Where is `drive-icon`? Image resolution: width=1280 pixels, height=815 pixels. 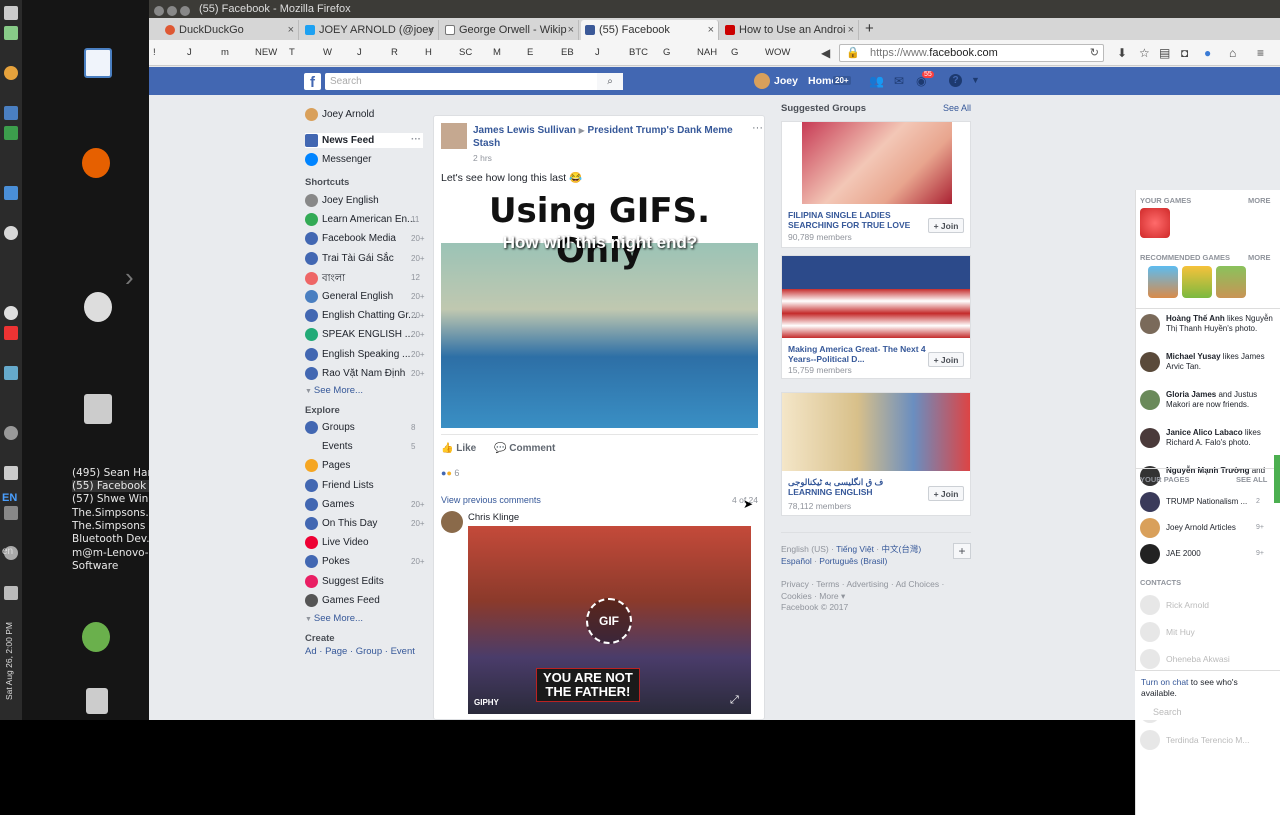 drive-icon is located at coordinates (98, 409).